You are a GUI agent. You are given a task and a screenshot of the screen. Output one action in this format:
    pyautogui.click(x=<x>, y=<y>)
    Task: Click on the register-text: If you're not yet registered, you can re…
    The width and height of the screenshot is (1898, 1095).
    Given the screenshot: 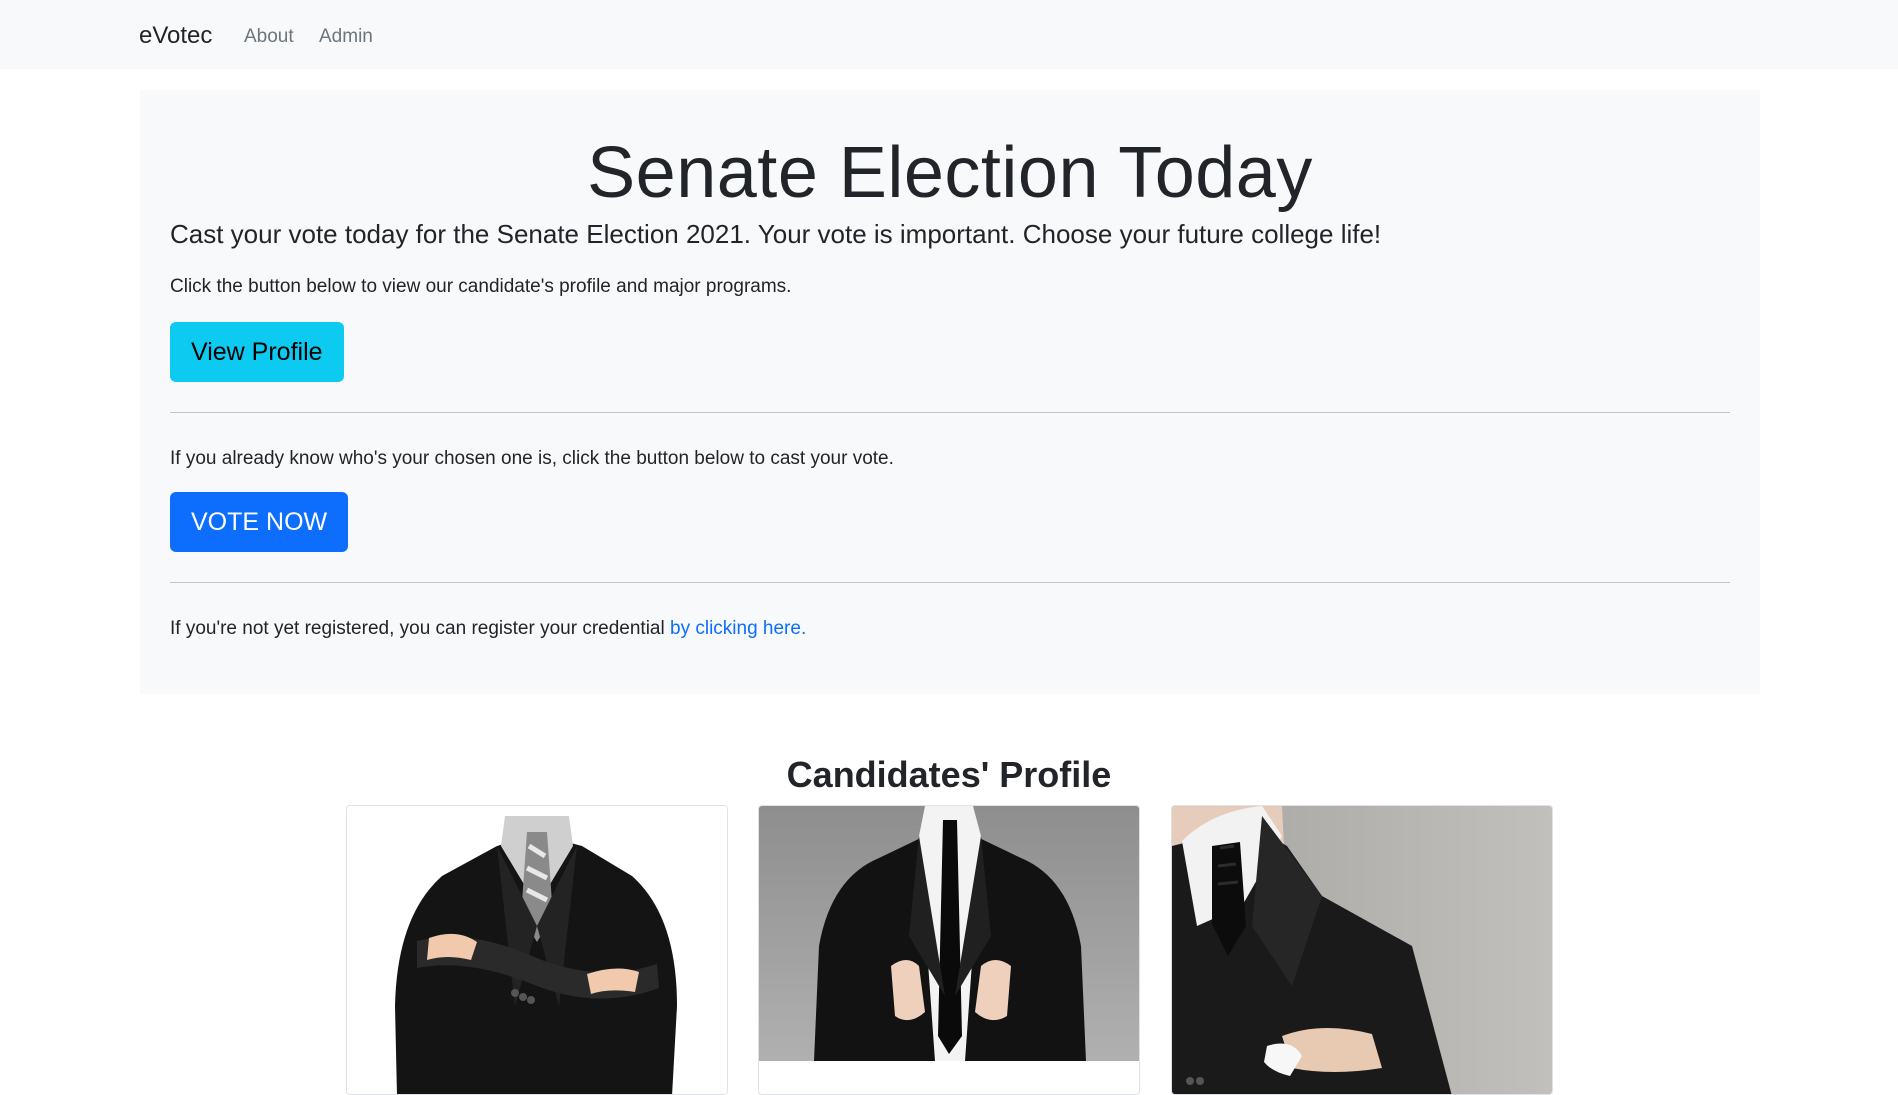 What is the action you would take?
    pyautogui.click(x=420, y=628)
    